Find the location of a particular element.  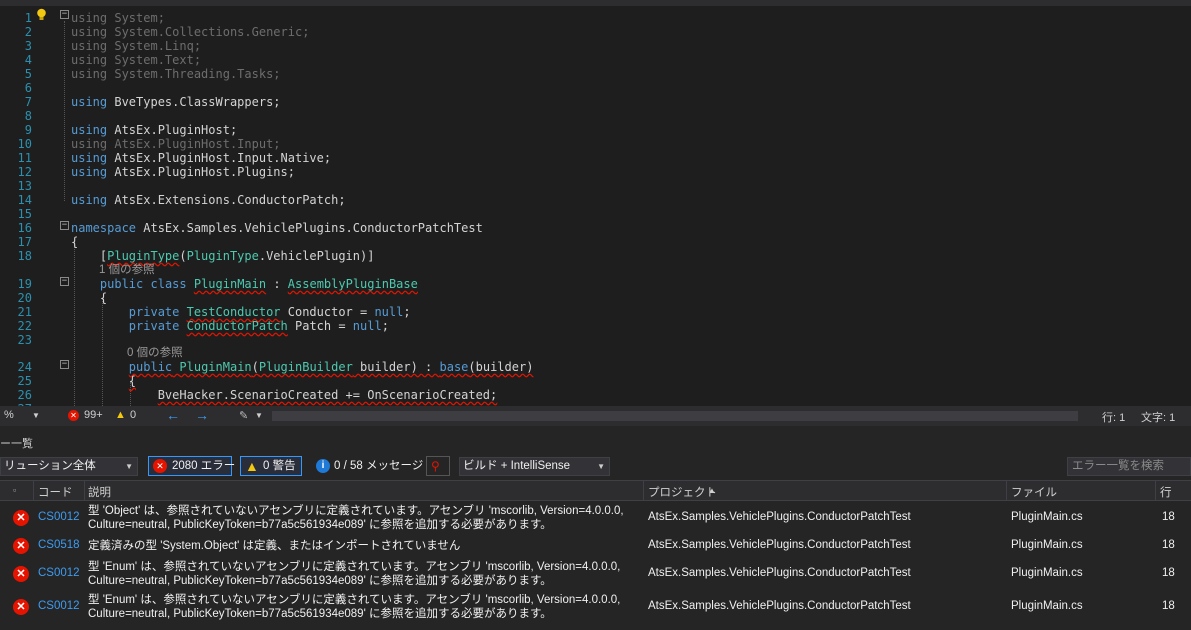

column-header-code: コード is located at coordinates (55, 492).